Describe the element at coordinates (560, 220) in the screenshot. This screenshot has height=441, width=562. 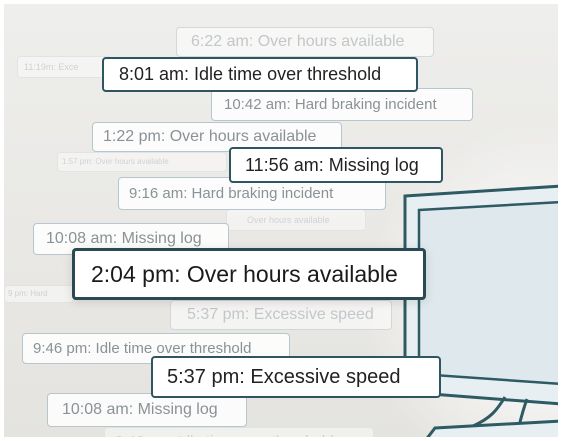
I see `frame-edge-right` at that location.